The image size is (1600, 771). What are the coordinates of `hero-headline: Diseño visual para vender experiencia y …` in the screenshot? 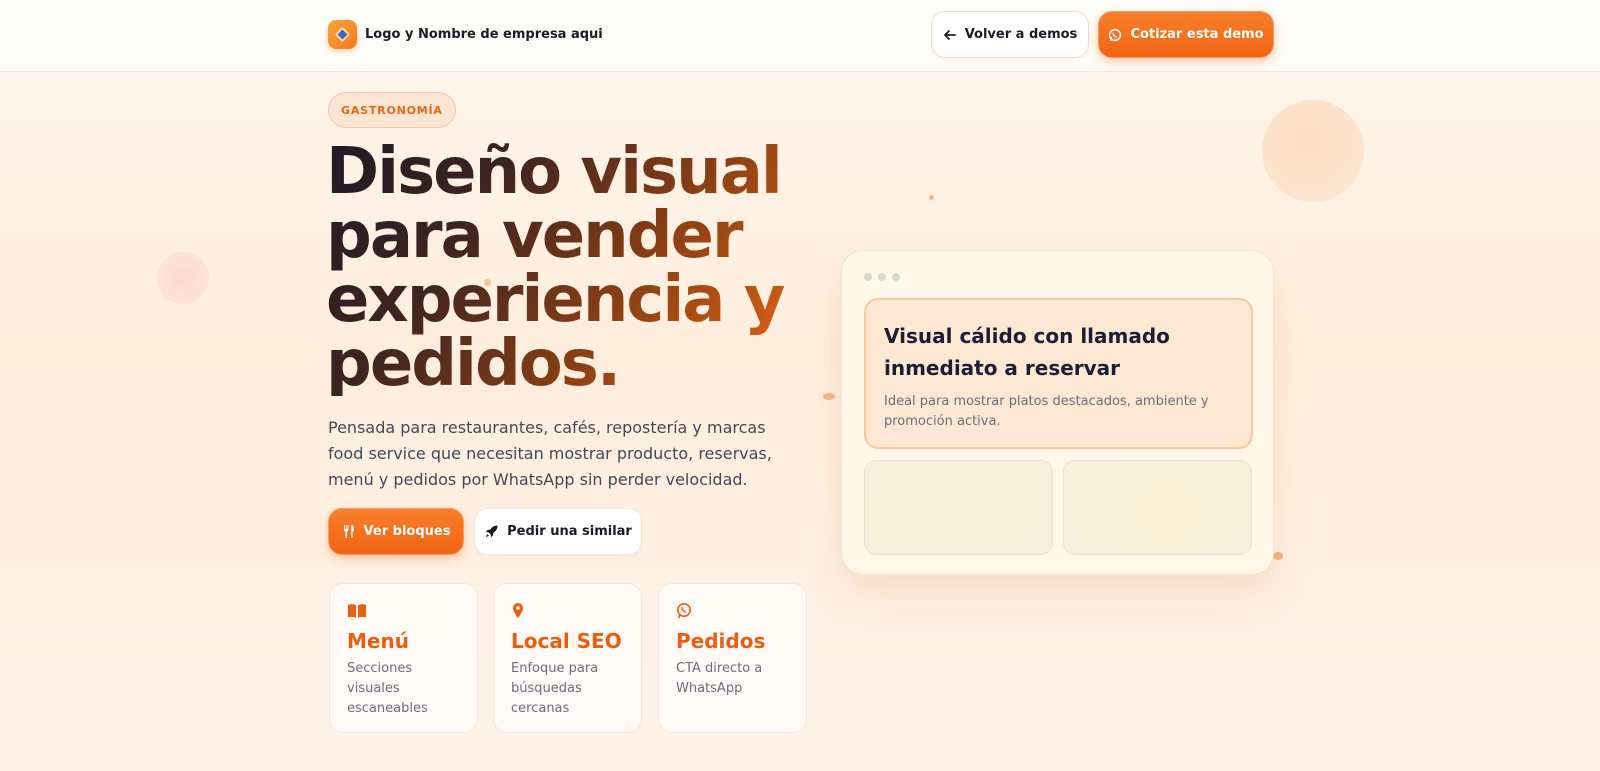 It's located at (566, 268).